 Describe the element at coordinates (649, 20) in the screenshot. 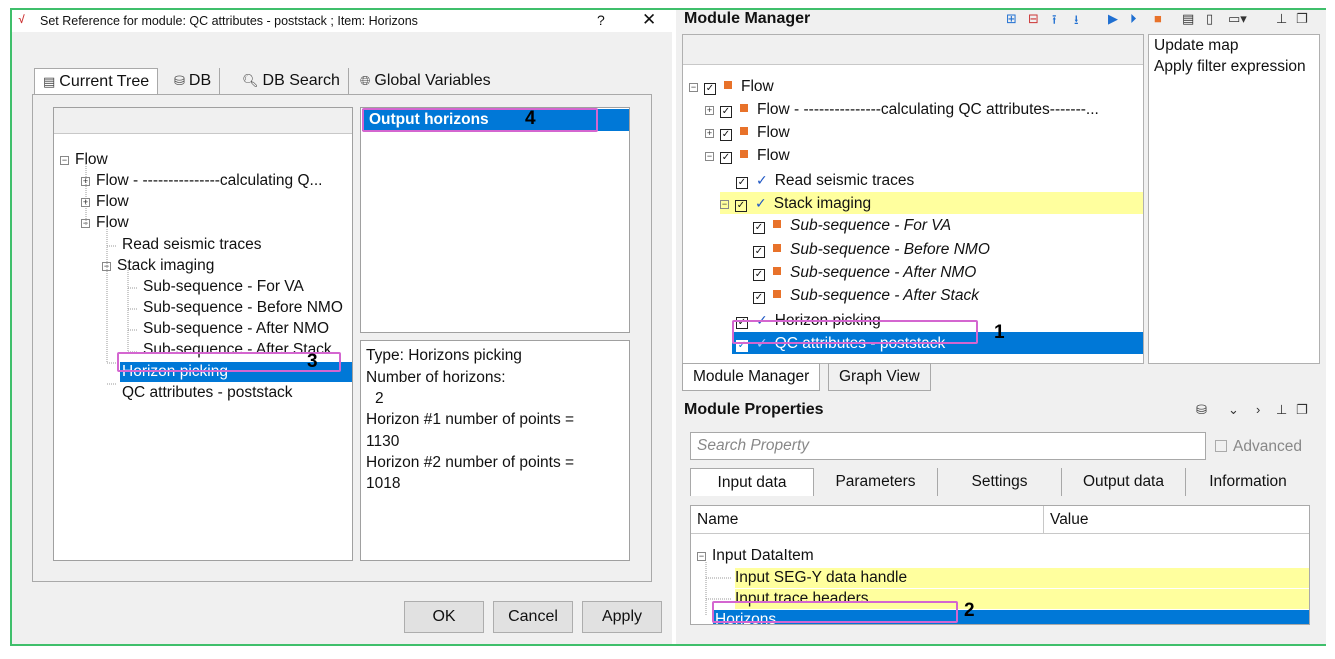

I see `close-button: ✕` at that location.